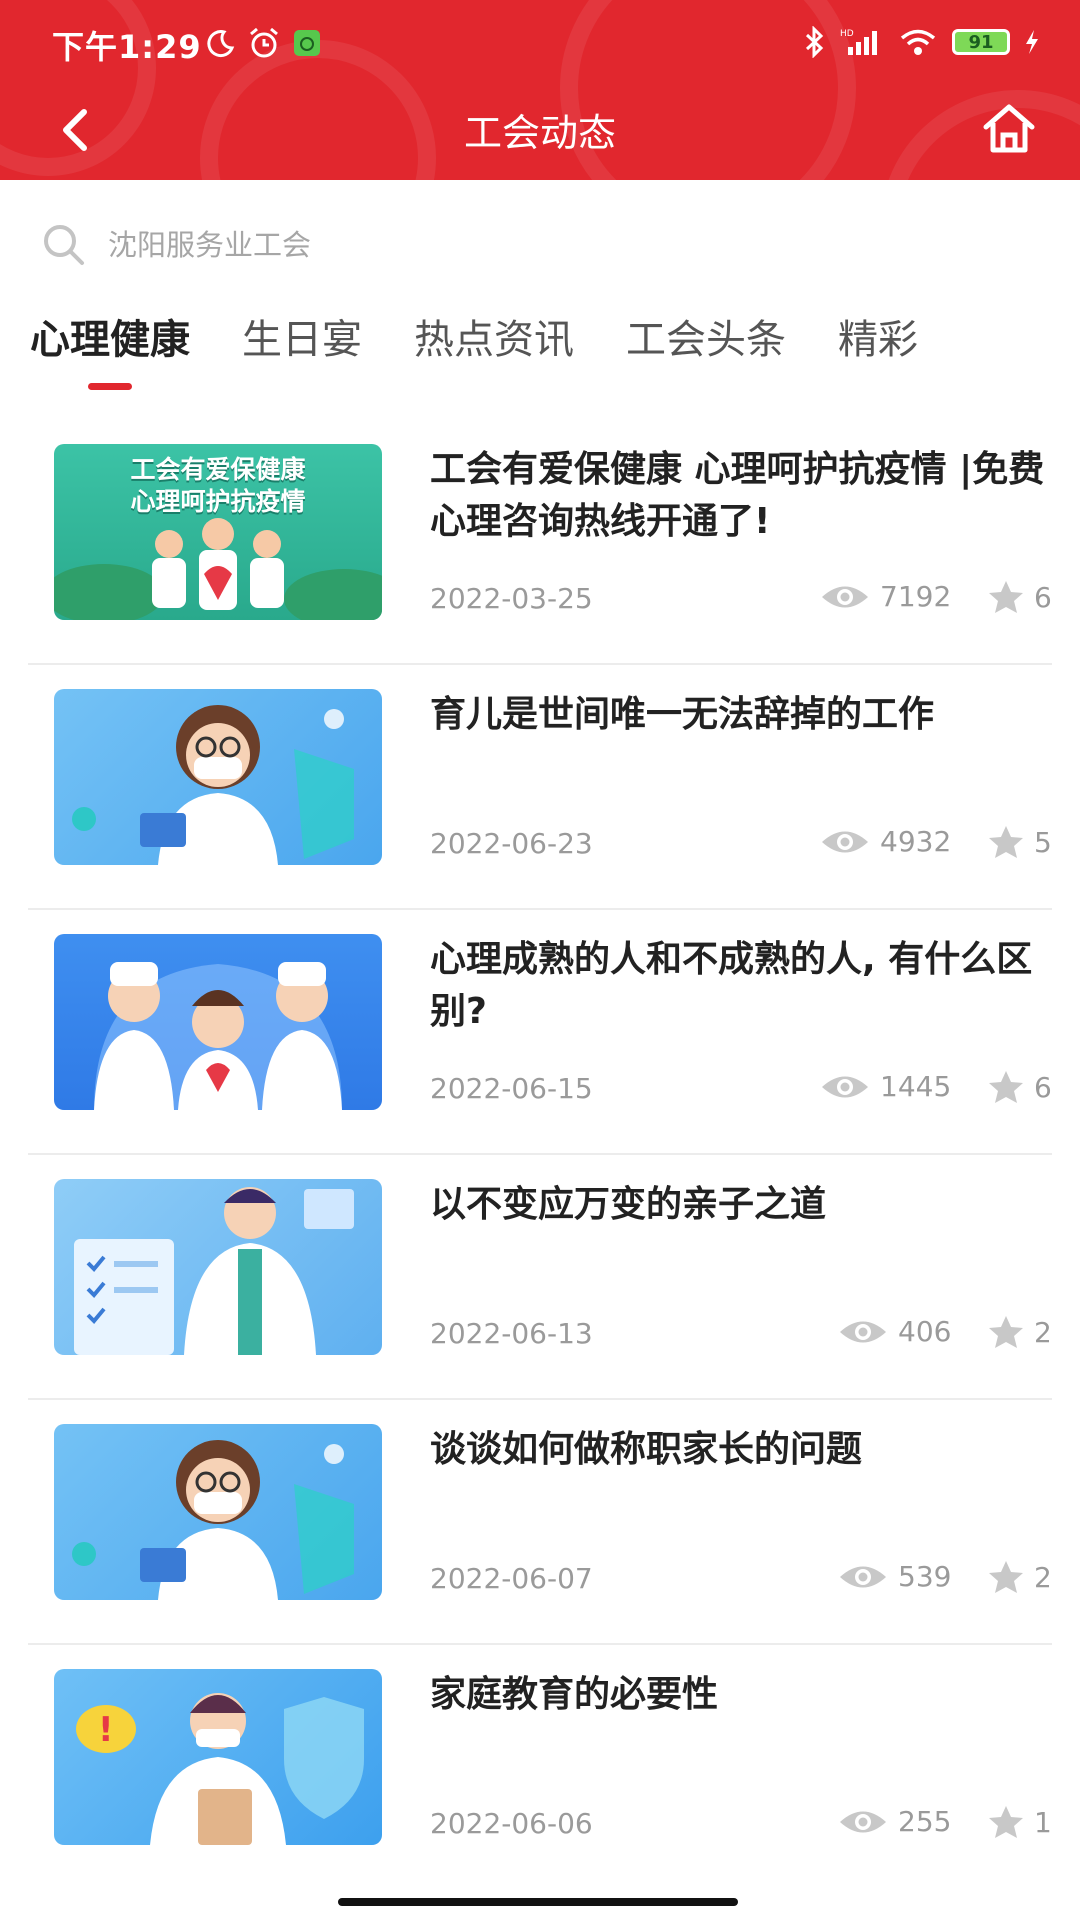 This screenshot has height=1920, width=1080. What do you see at coordinates (925, 1821) in the screenshot?
I see `view-count-value: 255` at bounding box center [925, 1821].